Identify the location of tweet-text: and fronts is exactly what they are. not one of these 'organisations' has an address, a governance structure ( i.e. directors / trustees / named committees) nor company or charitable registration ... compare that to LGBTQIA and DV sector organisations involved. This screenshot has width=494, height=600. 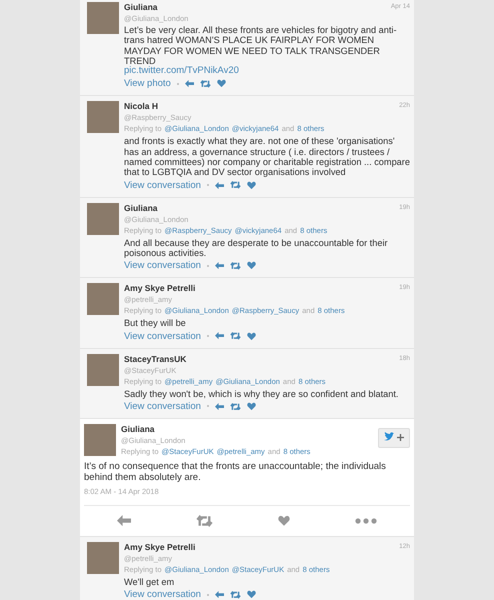
(267, 157).